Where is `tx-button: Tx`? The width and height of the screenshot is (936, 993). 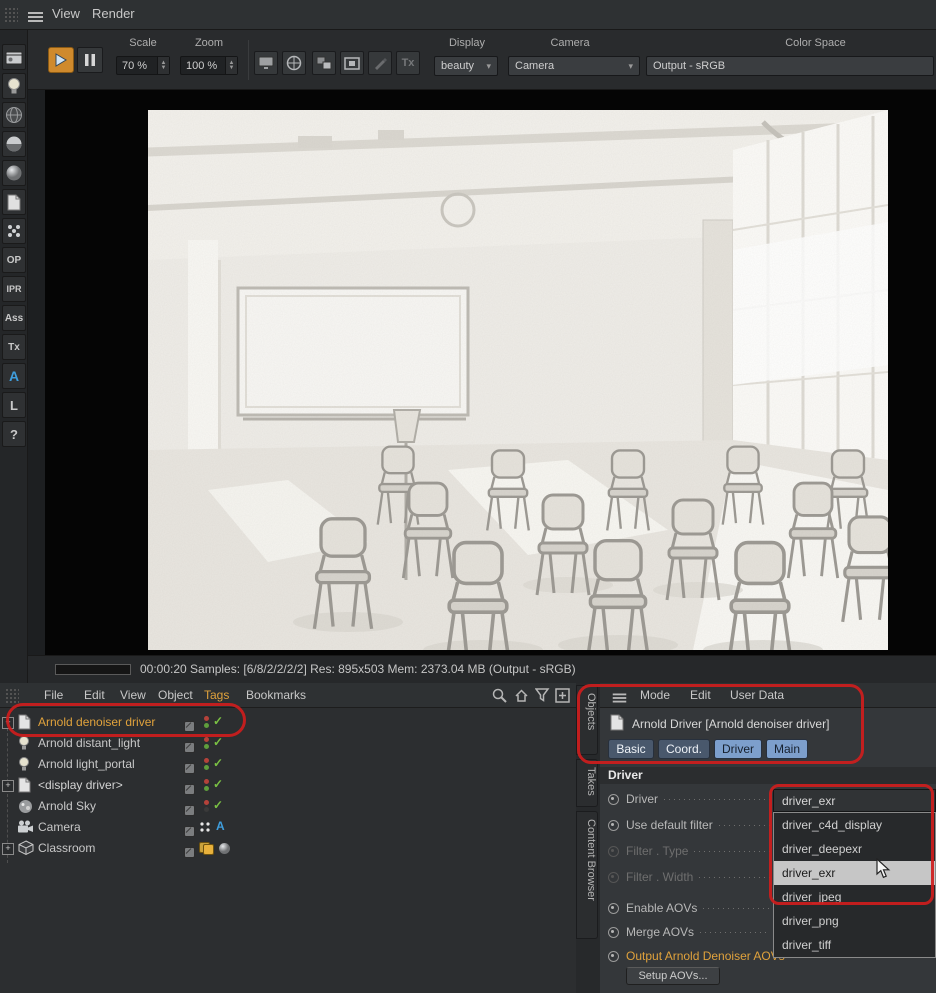 tx-button: Tx is located at coordinates (14, 347).